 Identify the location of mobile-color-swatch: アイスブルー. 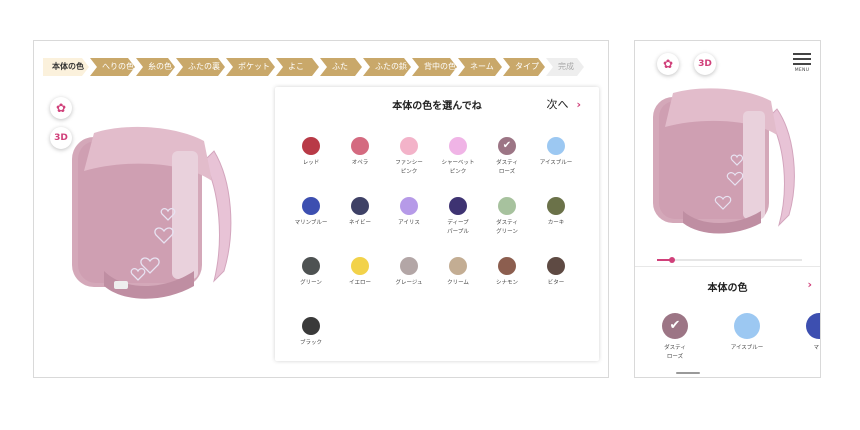
(747, 333).